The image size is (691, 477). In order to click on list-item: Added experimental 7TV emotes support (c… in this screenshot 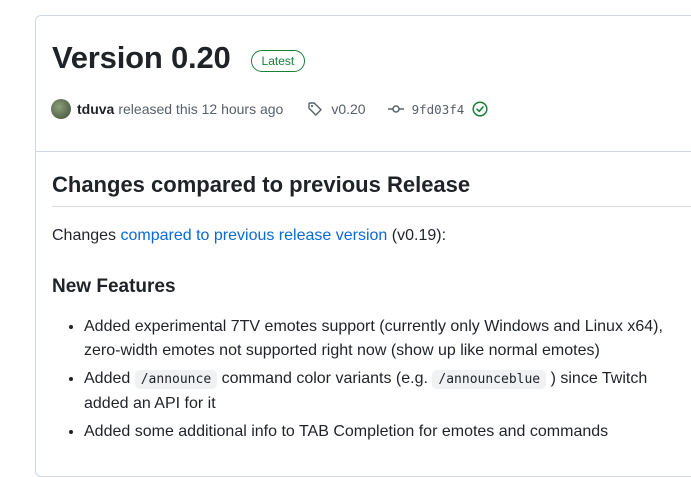, I will do `click(387, 339)`.